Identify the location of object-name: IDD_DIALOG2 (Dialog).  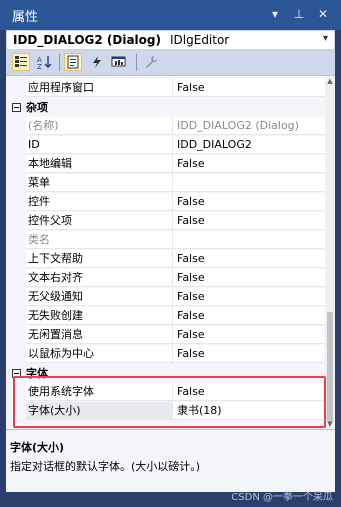
(87, 40).